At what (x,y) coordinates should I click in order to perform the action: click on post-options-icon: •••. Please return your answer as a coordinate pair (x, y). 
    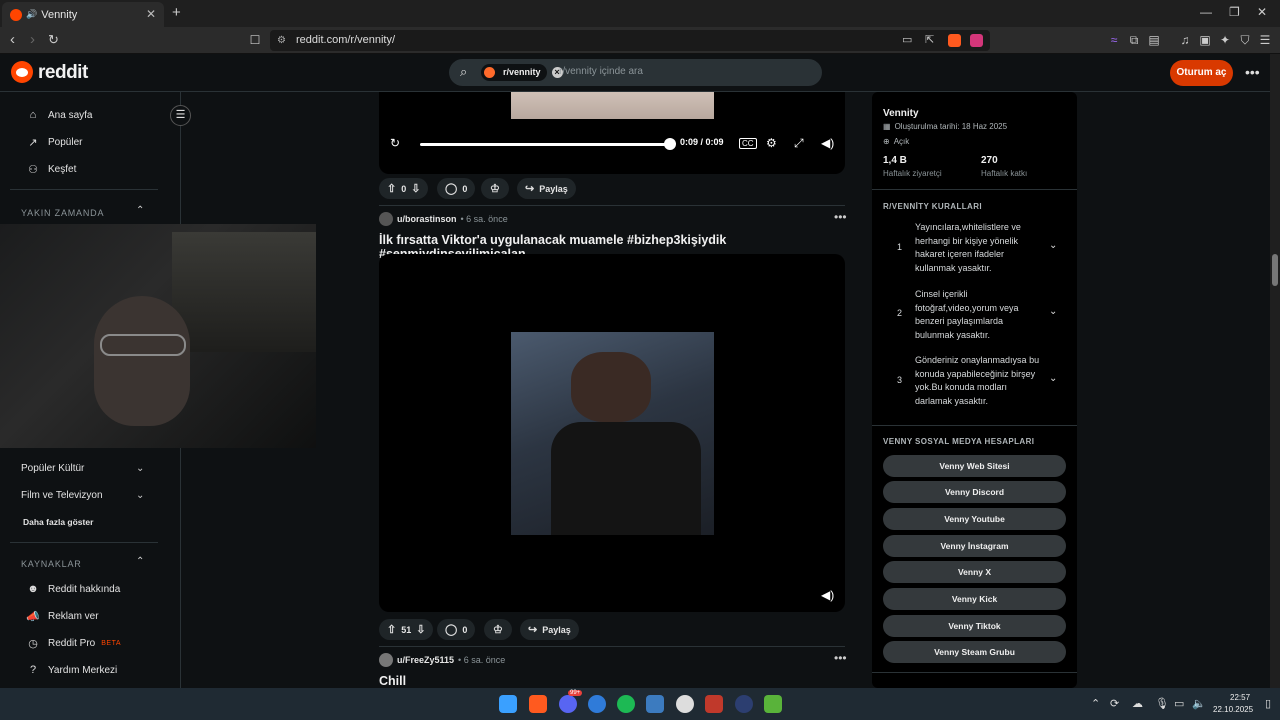
    Looking at the image, I should click on (840, 217).